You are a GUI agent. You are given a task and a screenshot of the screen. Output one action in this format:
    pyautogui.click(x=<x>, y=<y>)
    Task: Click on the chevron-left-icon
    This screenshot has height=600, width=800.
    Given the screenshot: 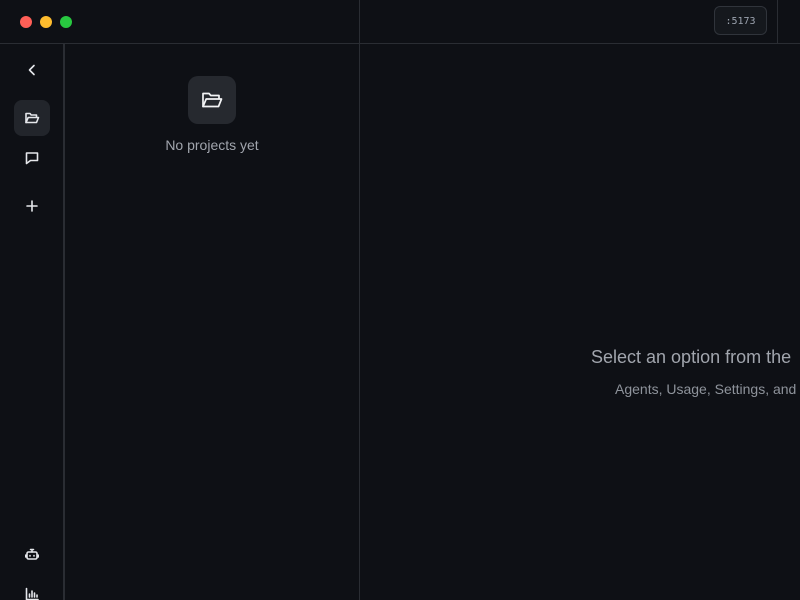 What is the action you would take?
    pyautogui.click(x=31, y=70)
    